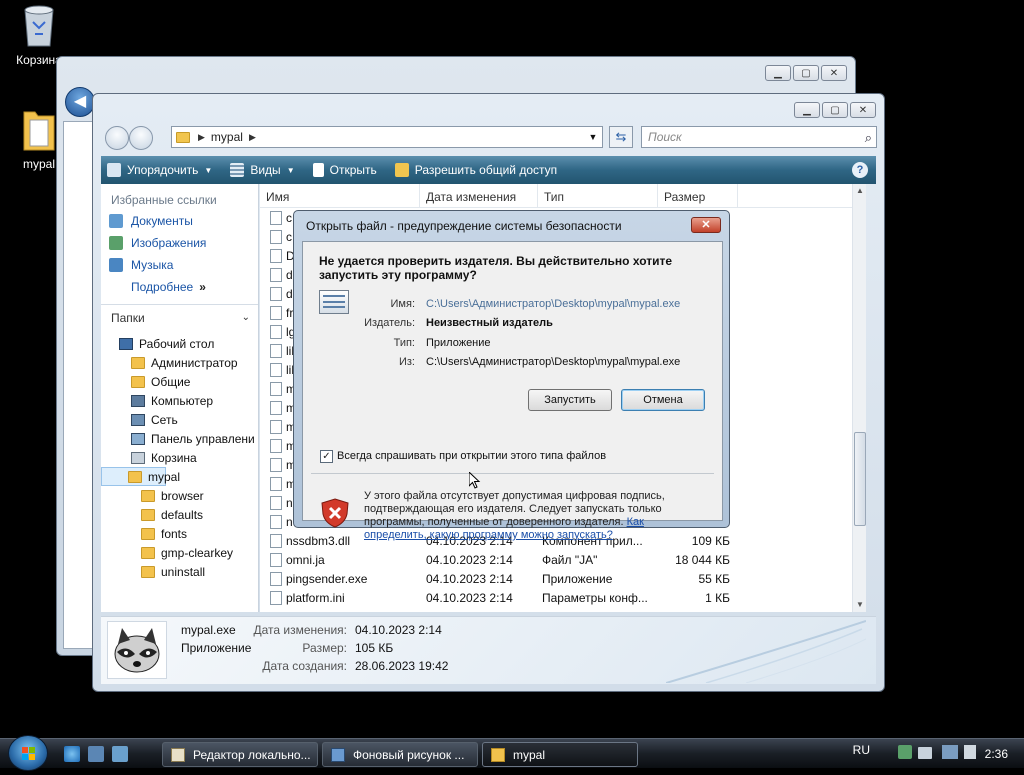 The height and width of the screenshot is (775, 1024). Describe the element at coordinates (128, 317) in the screenshot. I see `folders-label: Папки` at that location.